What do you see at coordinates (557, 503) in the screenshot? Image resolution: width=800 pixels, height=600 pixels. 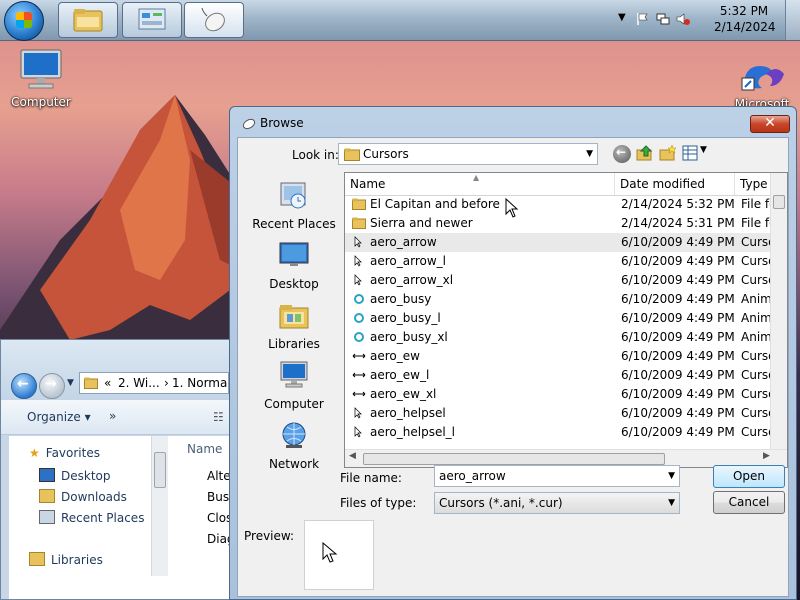 I see `file-type-select: Cursors (*.ani, *.cur) ▼` at bounding box center [557, 503].